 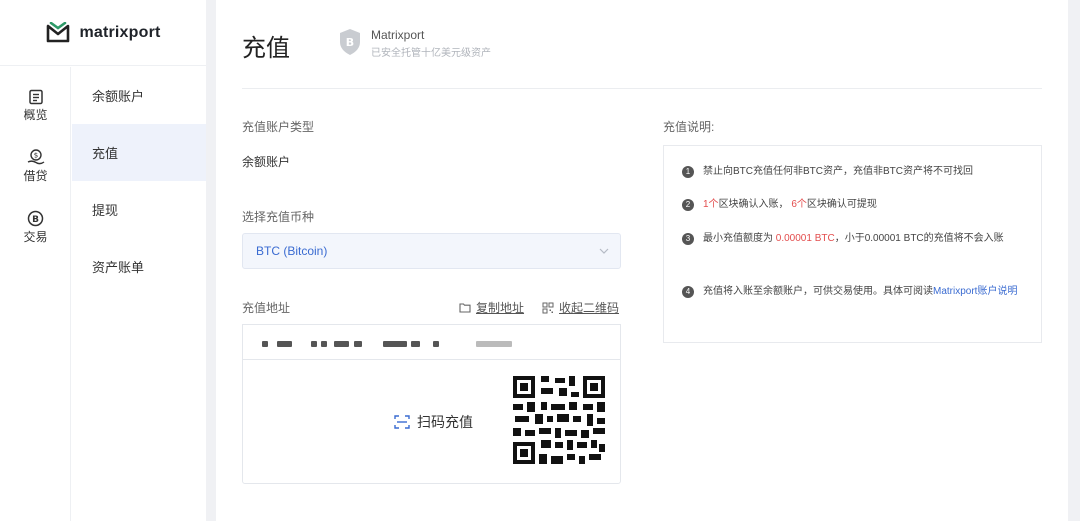 What do you see at coordinates (266, 308) in the screenshot?
I see `address-label: 充值地址` at bounding box center [266, 308].